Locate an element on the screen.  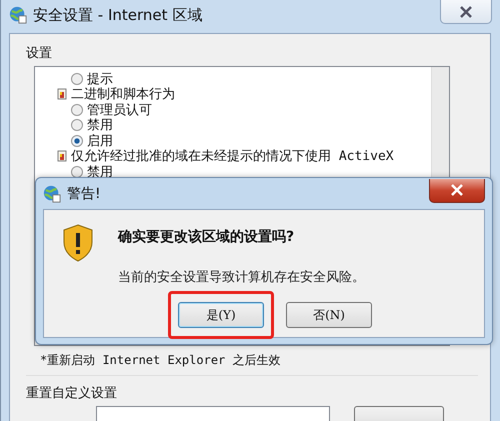
radio-option: 管理员认可 is located at coordinates (244, 110).